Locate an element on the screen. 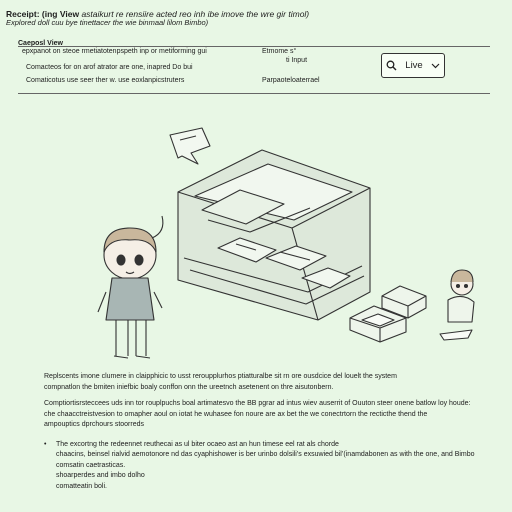  live-button: Live is located at coordinates (413, 65).